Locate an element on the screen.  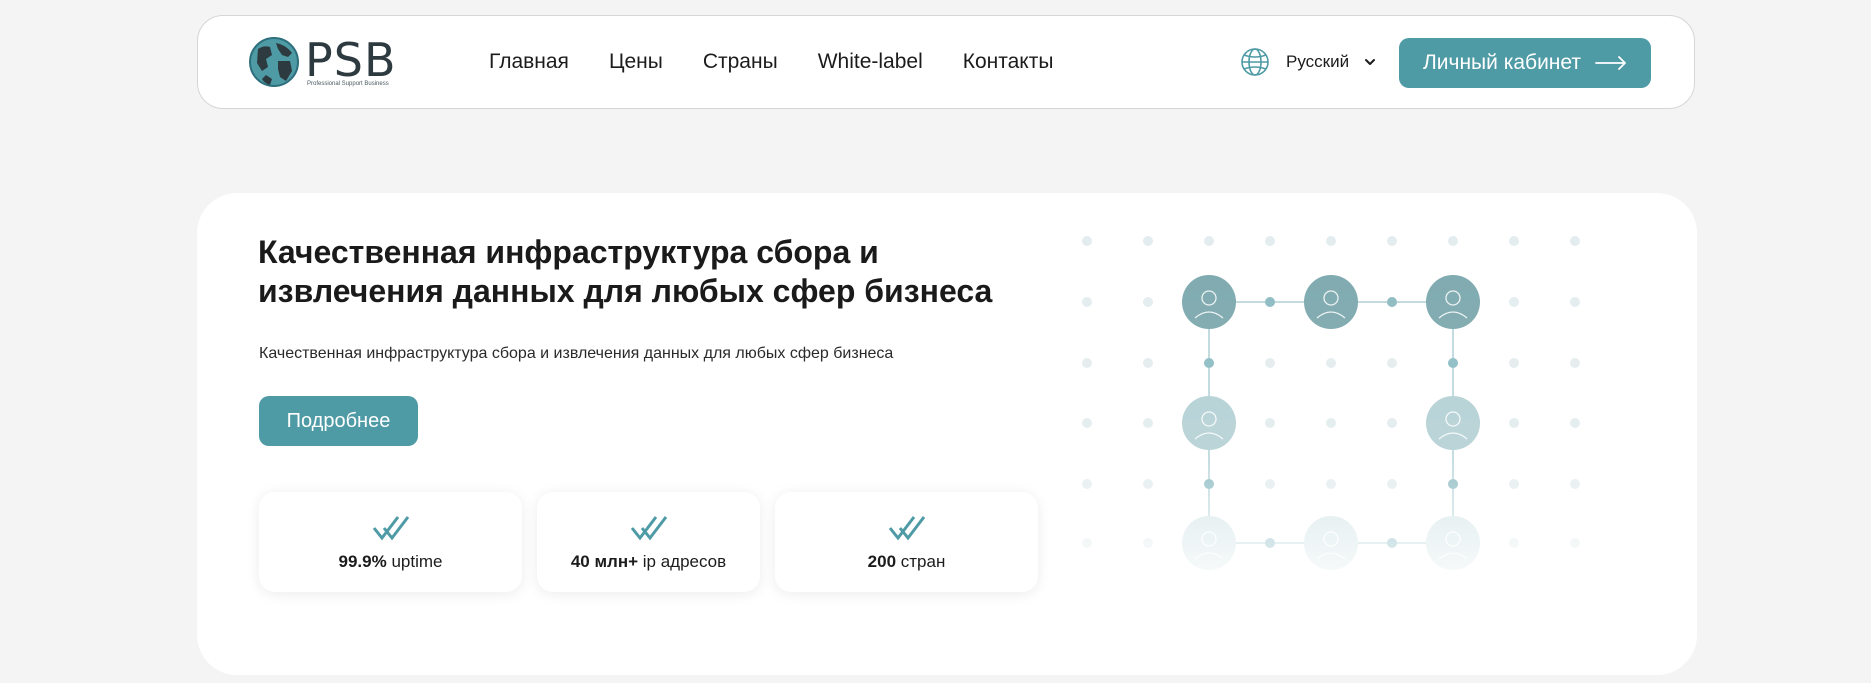
language-label: Русский is located at coordinates (1318, 61).